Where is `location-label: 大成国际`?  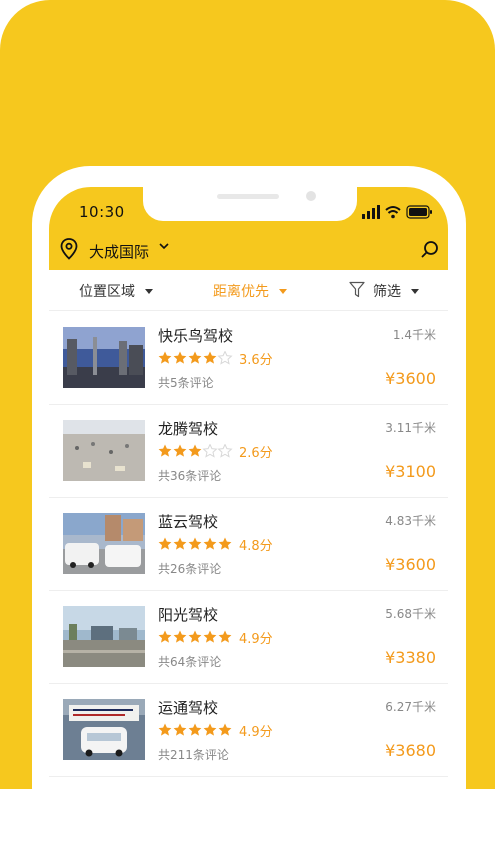 location-label: 大成国际 is located at coordinates (119, 251).